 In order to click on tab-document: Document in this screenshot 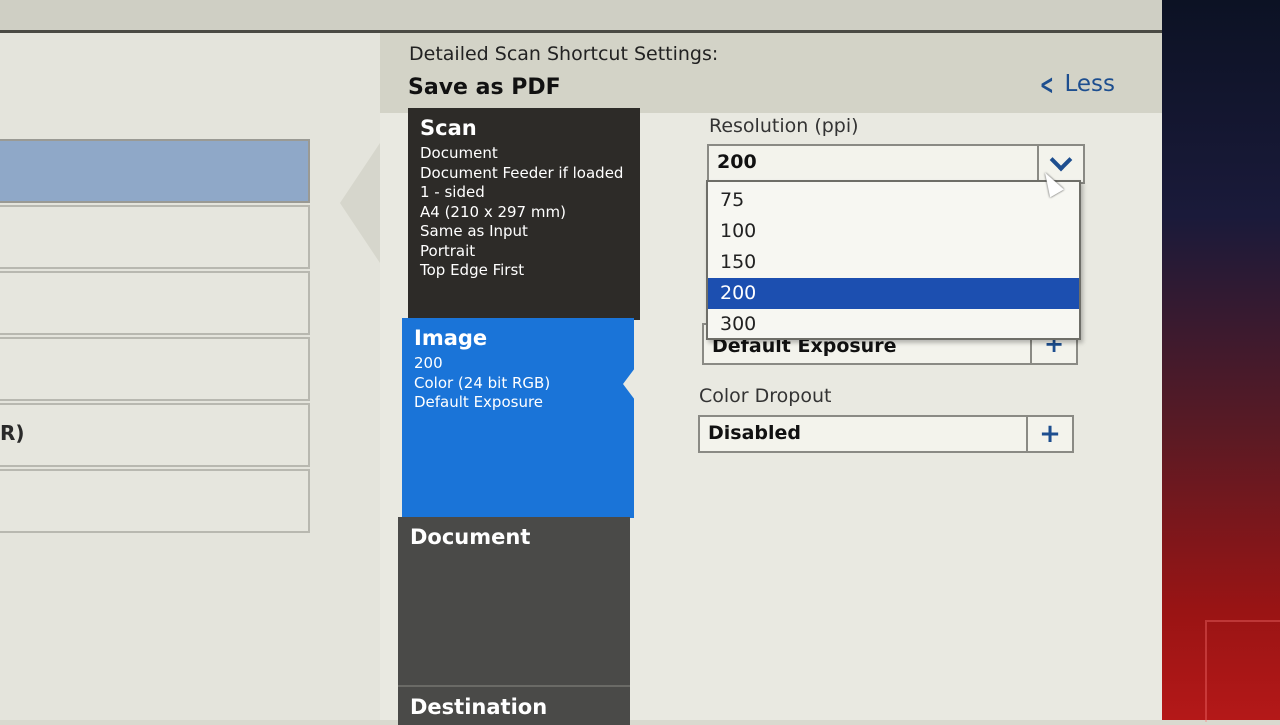, I will do `click(514, 601)`.